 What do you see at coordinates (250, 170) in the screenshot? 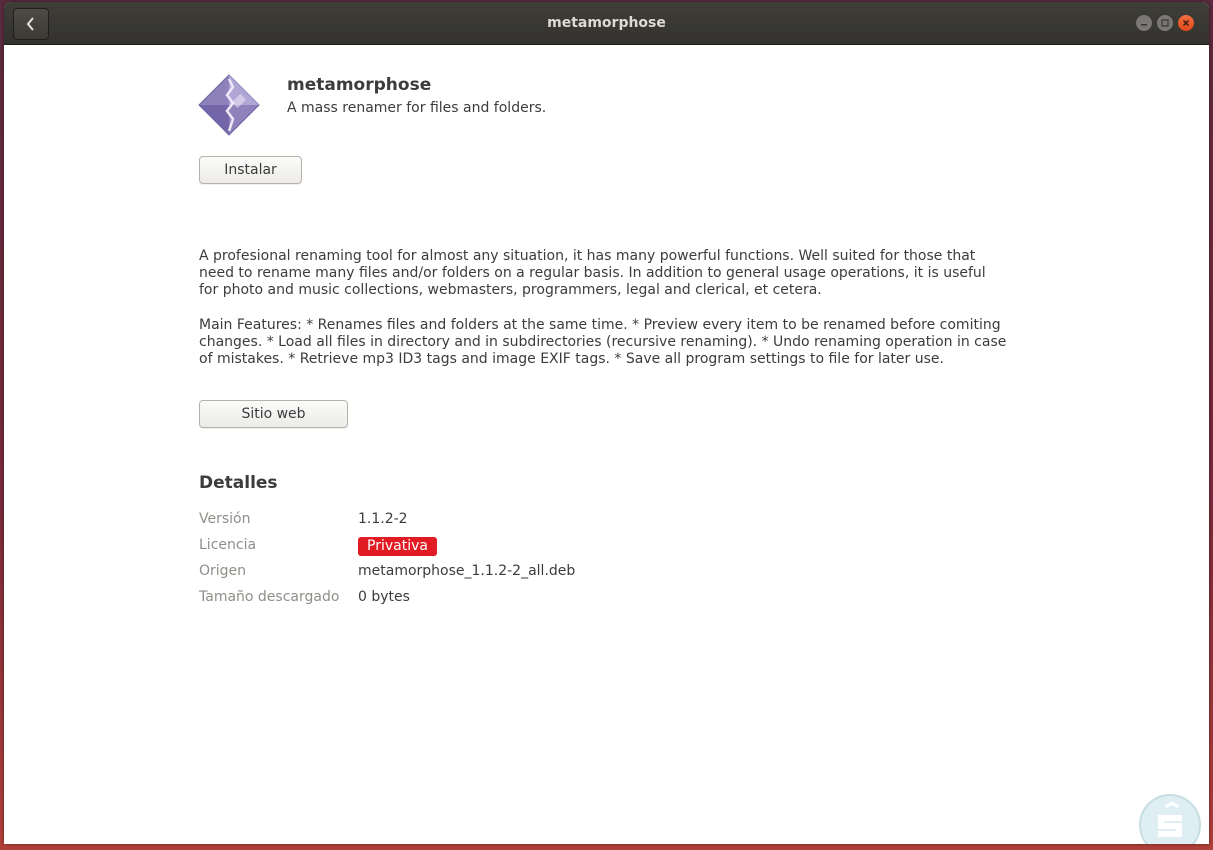
I see `install-button: Instalar` at bounding box center [250, 170].